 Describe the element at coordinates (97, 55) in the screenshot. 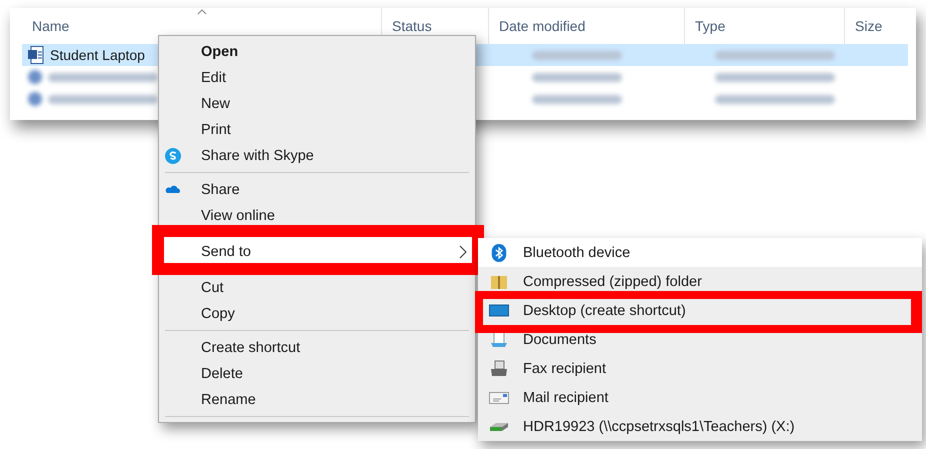

I see `file-name: Student Laptop` at that location.